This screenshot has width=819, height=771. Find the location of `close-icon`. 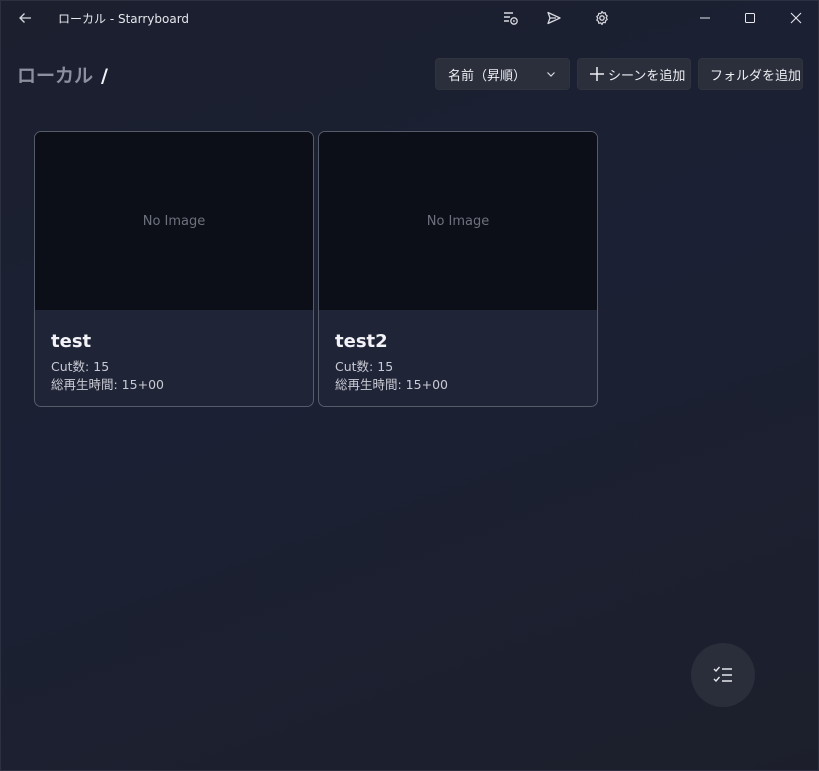

close-icon is located at coordinates (796, 18).